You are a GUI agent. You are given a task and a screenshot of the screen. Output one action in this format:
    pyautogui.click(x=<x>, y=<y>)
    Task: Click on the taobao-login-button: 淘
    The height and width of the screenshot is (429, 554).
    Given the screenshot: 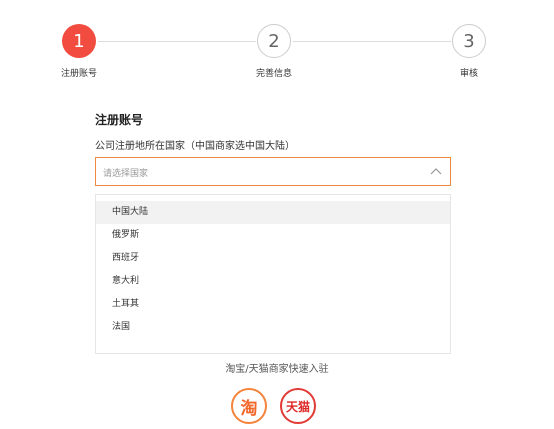 What is the action you would take?
    pyautogui.click(x=249, y=406)
    